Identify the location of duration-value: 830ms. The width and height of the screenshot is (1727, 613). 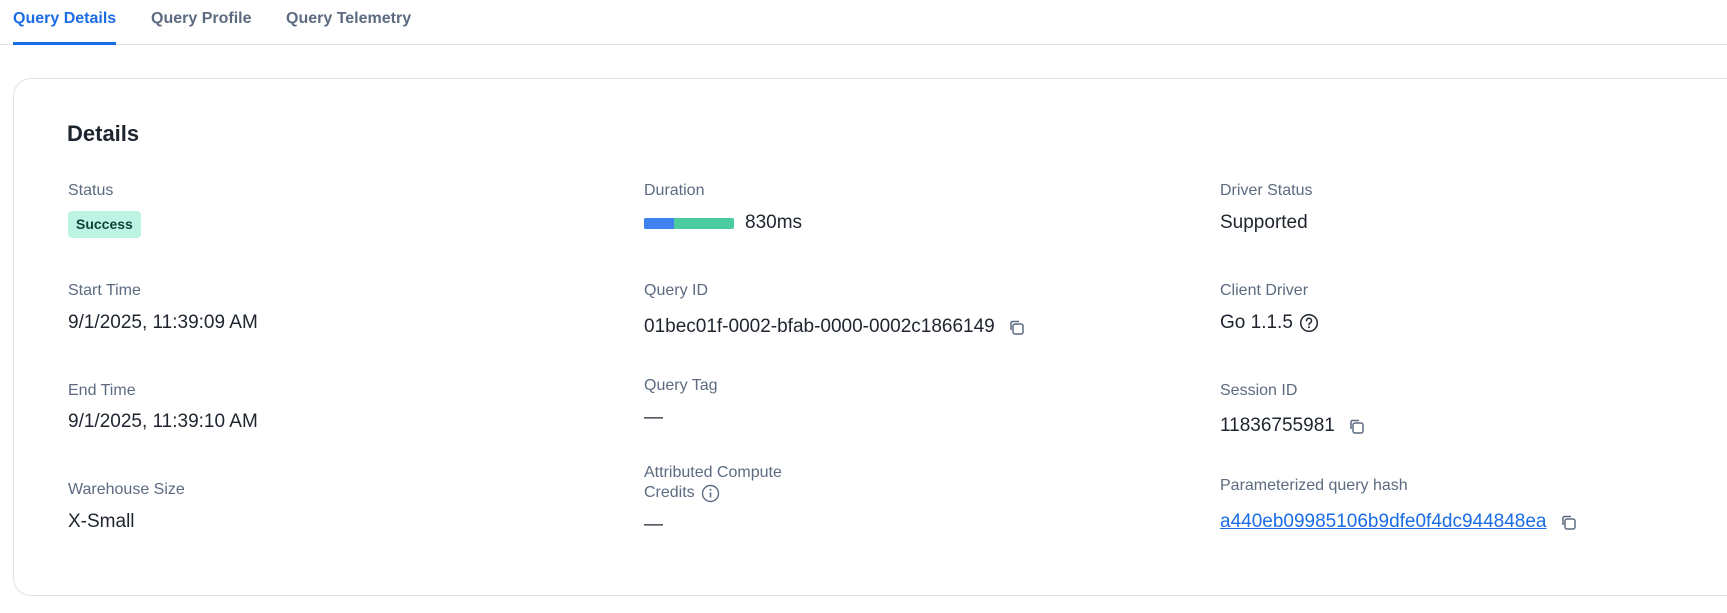
(774, 222).